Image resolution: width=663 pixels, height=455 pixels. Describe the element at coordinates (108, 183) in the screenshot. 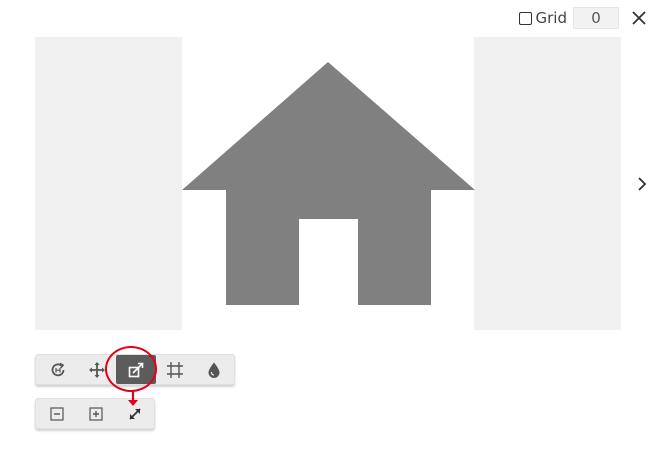

I see `left-panel` at that location.